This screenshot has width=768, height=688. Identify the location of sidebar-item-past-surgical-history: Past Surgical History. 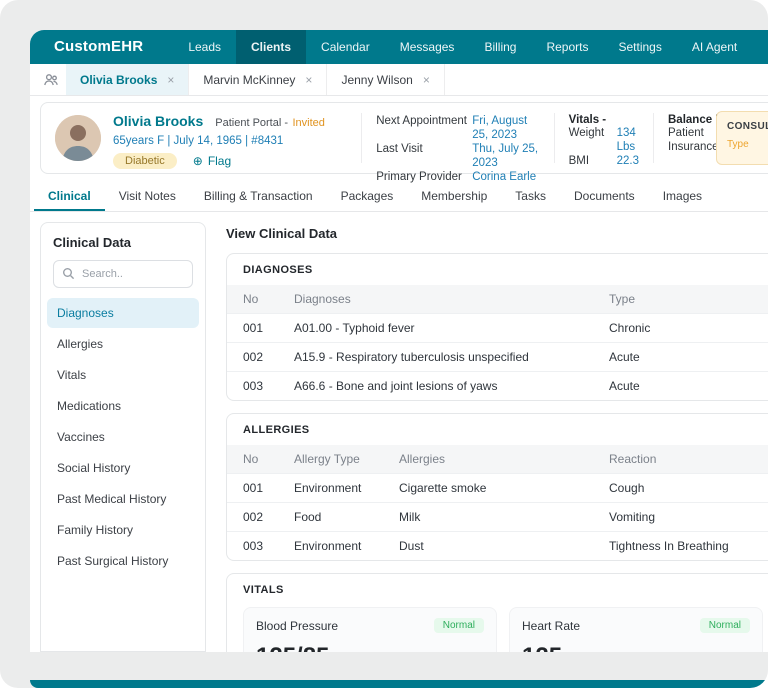
(123, 561).